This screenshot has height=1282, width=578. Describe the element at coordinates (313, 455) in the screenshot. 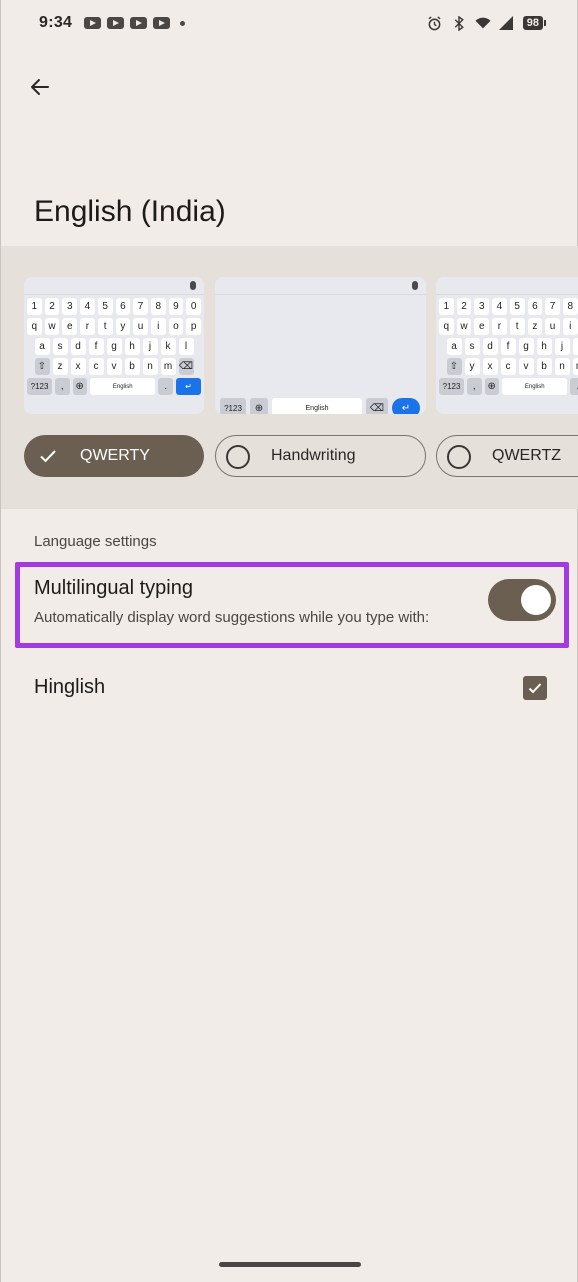

I see `layout-chip-label: Handwriting` at that location.